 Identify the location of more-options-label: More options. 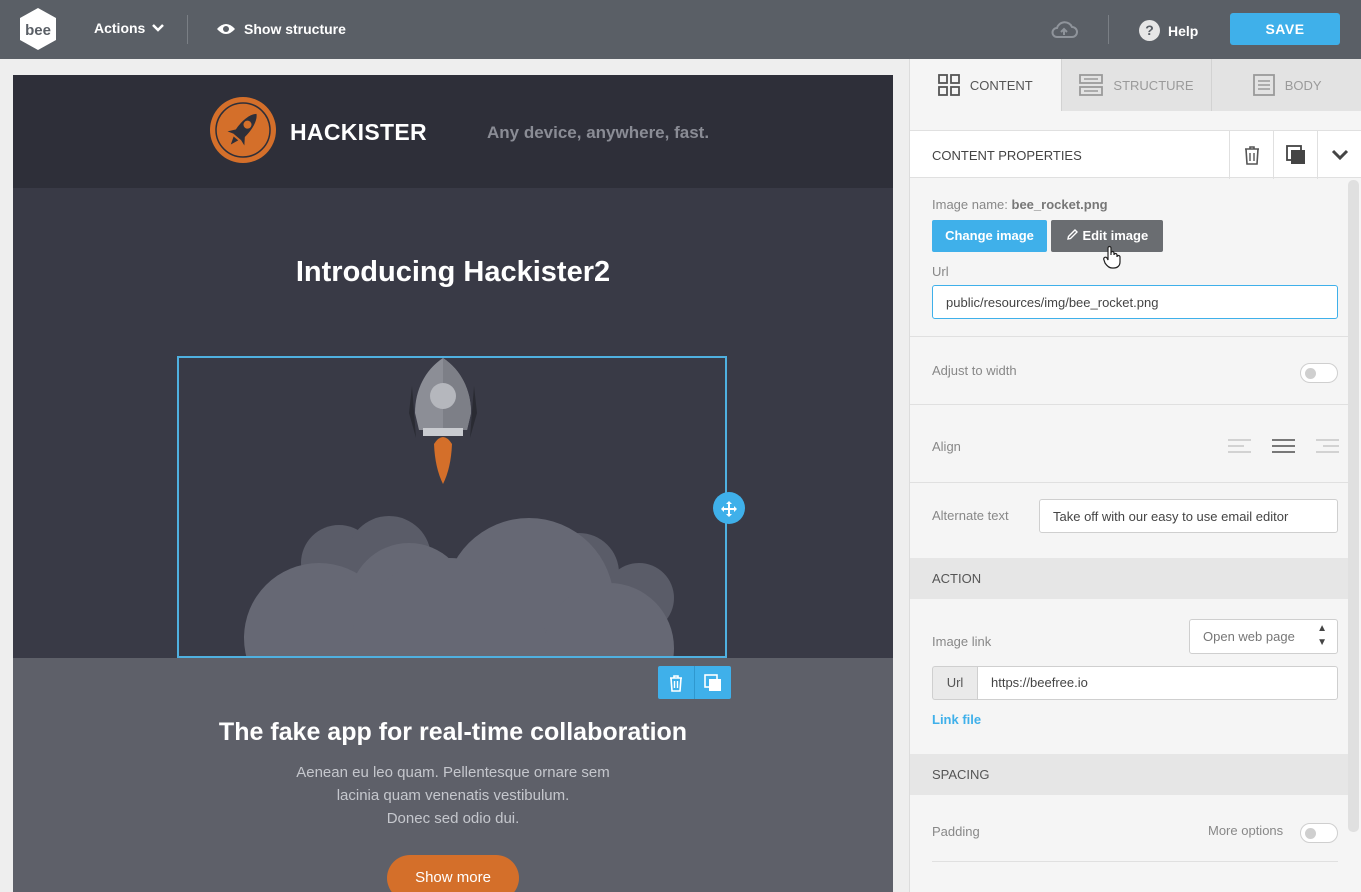
(1246, 830).